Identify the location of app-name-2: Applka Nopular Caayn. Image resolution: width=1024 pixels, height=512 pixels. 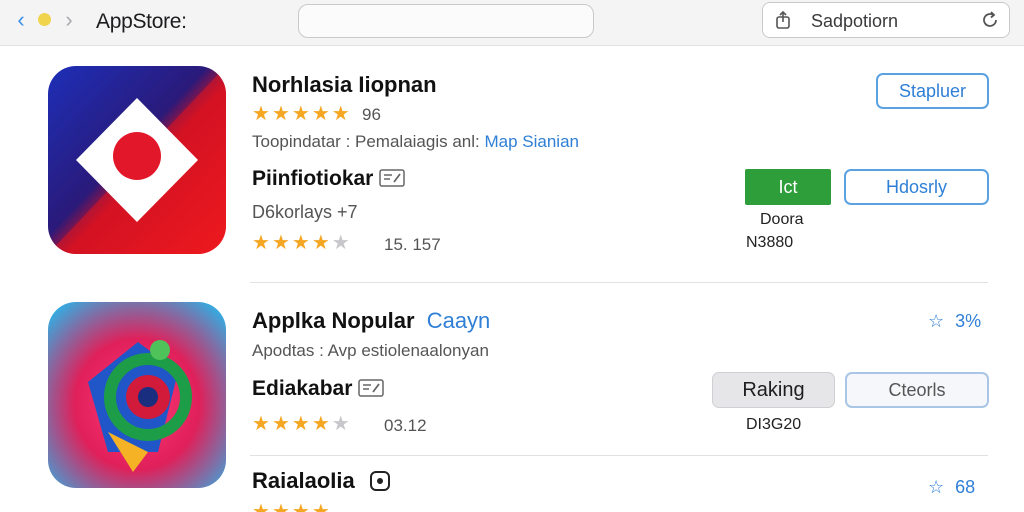
(371, 321).